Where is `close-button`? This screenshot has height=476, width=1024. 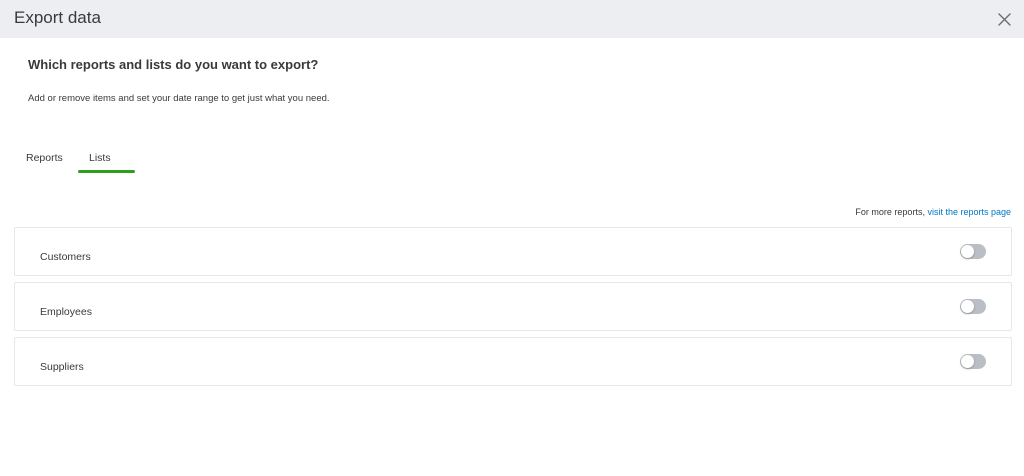
close-button is located at coordinates (1004, 19).